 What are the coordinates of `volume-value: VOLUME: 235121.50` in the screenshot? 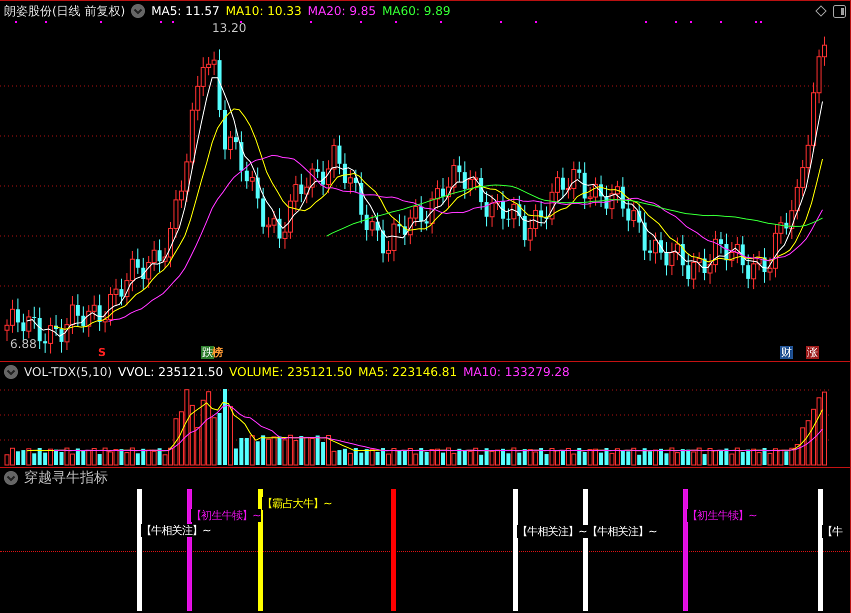 It's located at (290, 372).